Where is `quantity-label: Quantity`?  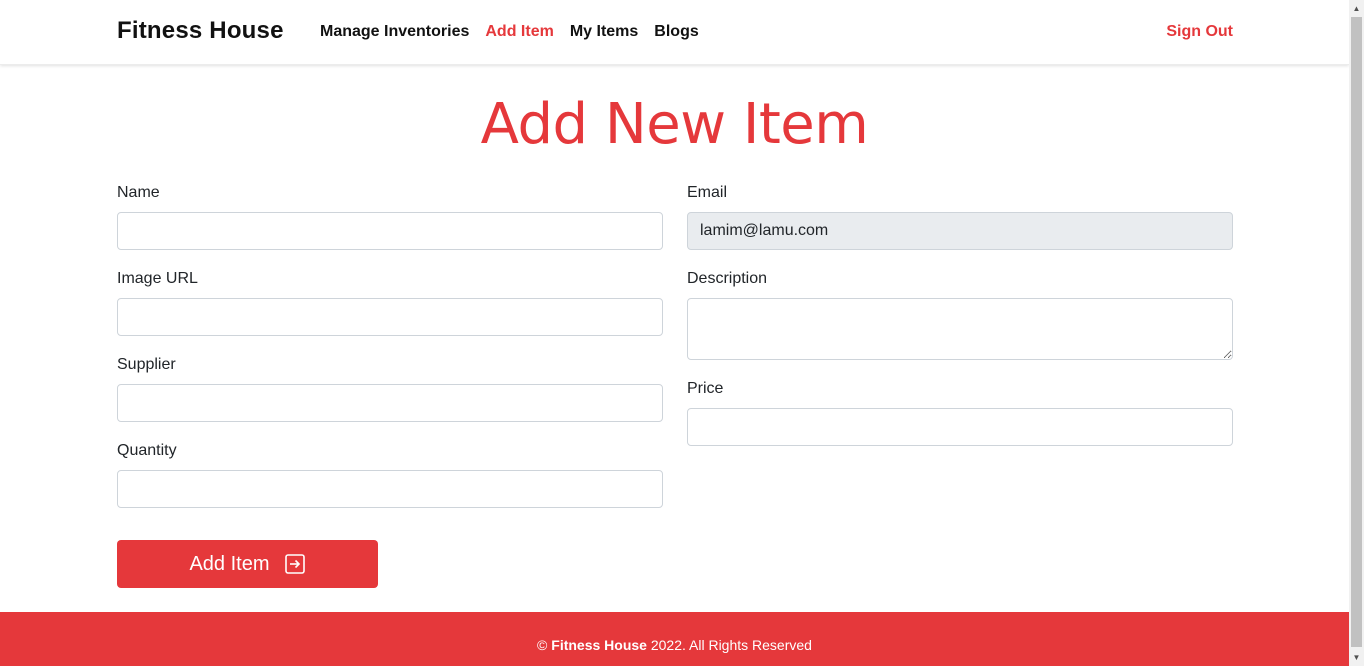 quantity-label: Quantity is located at coordinates (147, 450).